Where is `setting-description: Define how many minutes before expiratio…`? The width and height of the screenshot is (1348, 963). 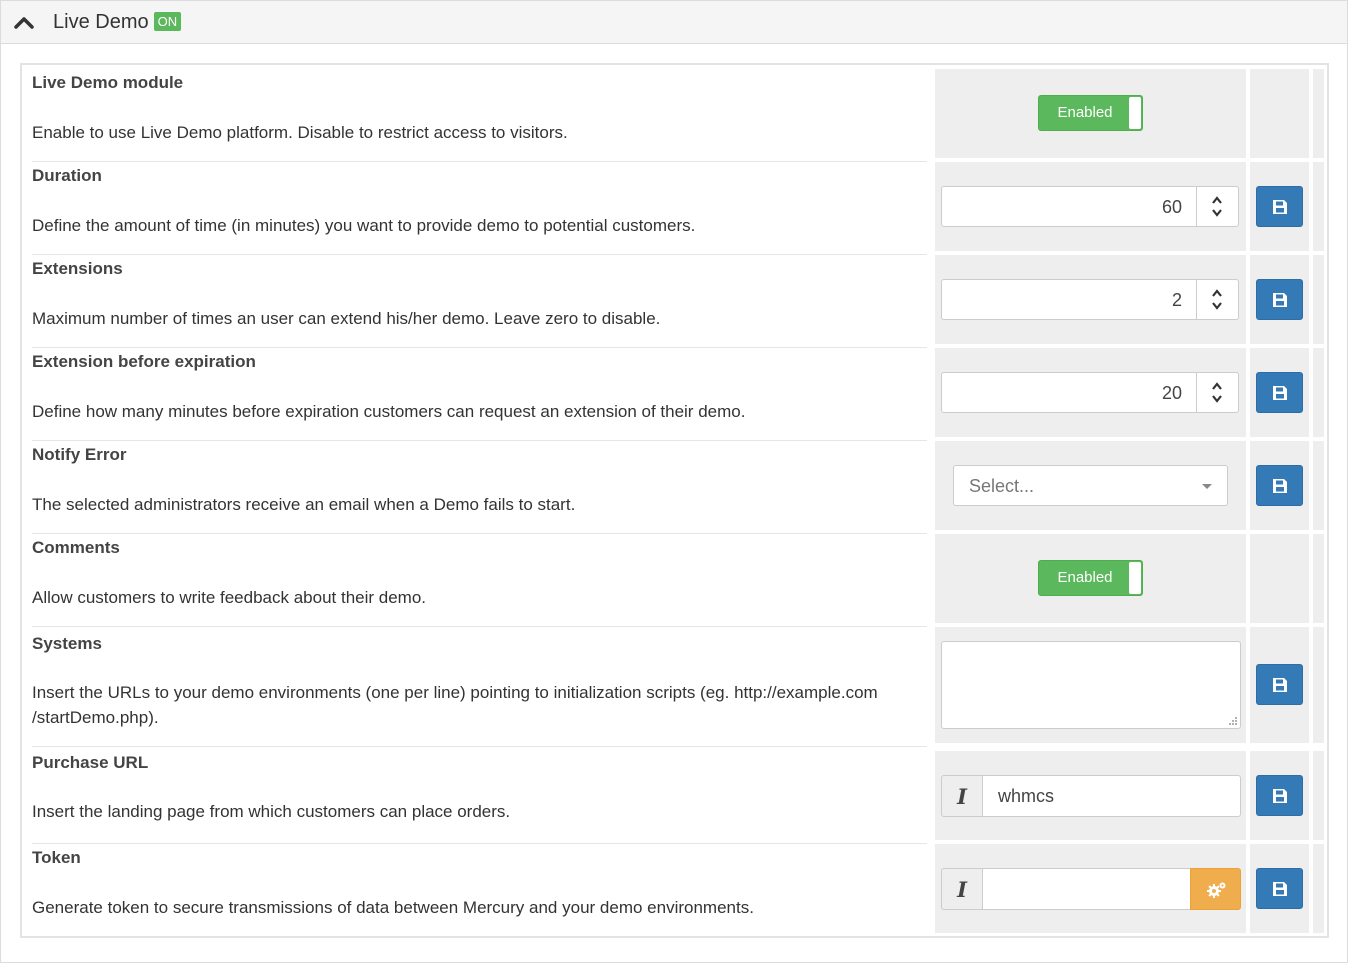
setting-description: Define how many minutes before expiratio… is located at coordinates (389, 411).